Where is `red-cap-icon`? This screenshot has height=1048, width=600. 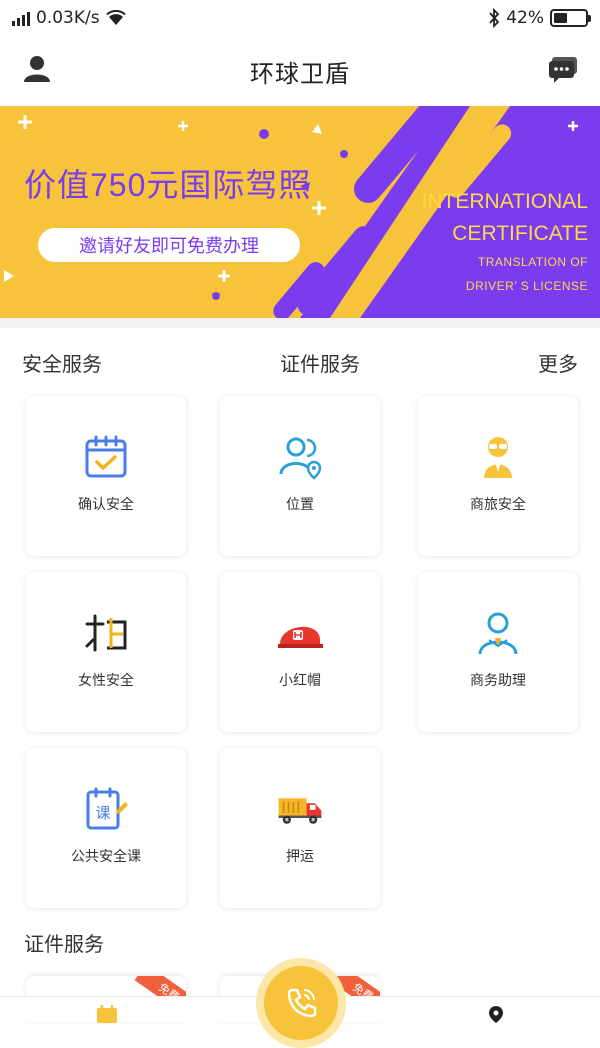
red-cap-icon is located at coordinates (300, 637).